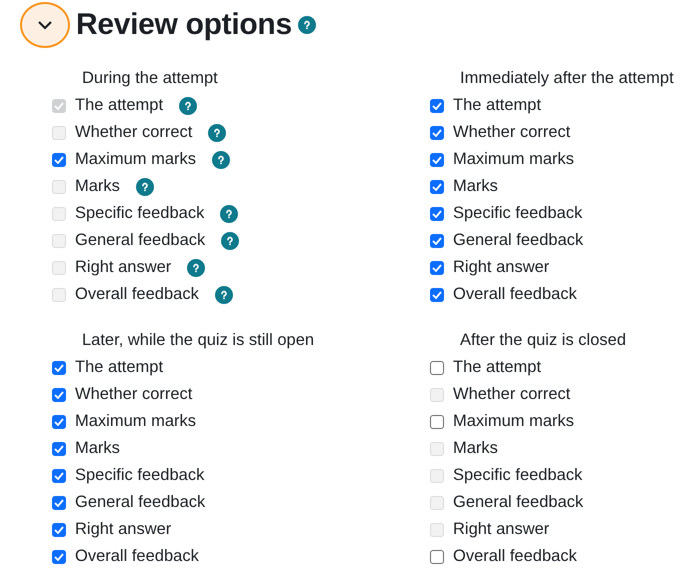  Describe the element at coordinates (567, 78) in the screenshot. I see `group-heading: Immediately after the attempt` at that location.